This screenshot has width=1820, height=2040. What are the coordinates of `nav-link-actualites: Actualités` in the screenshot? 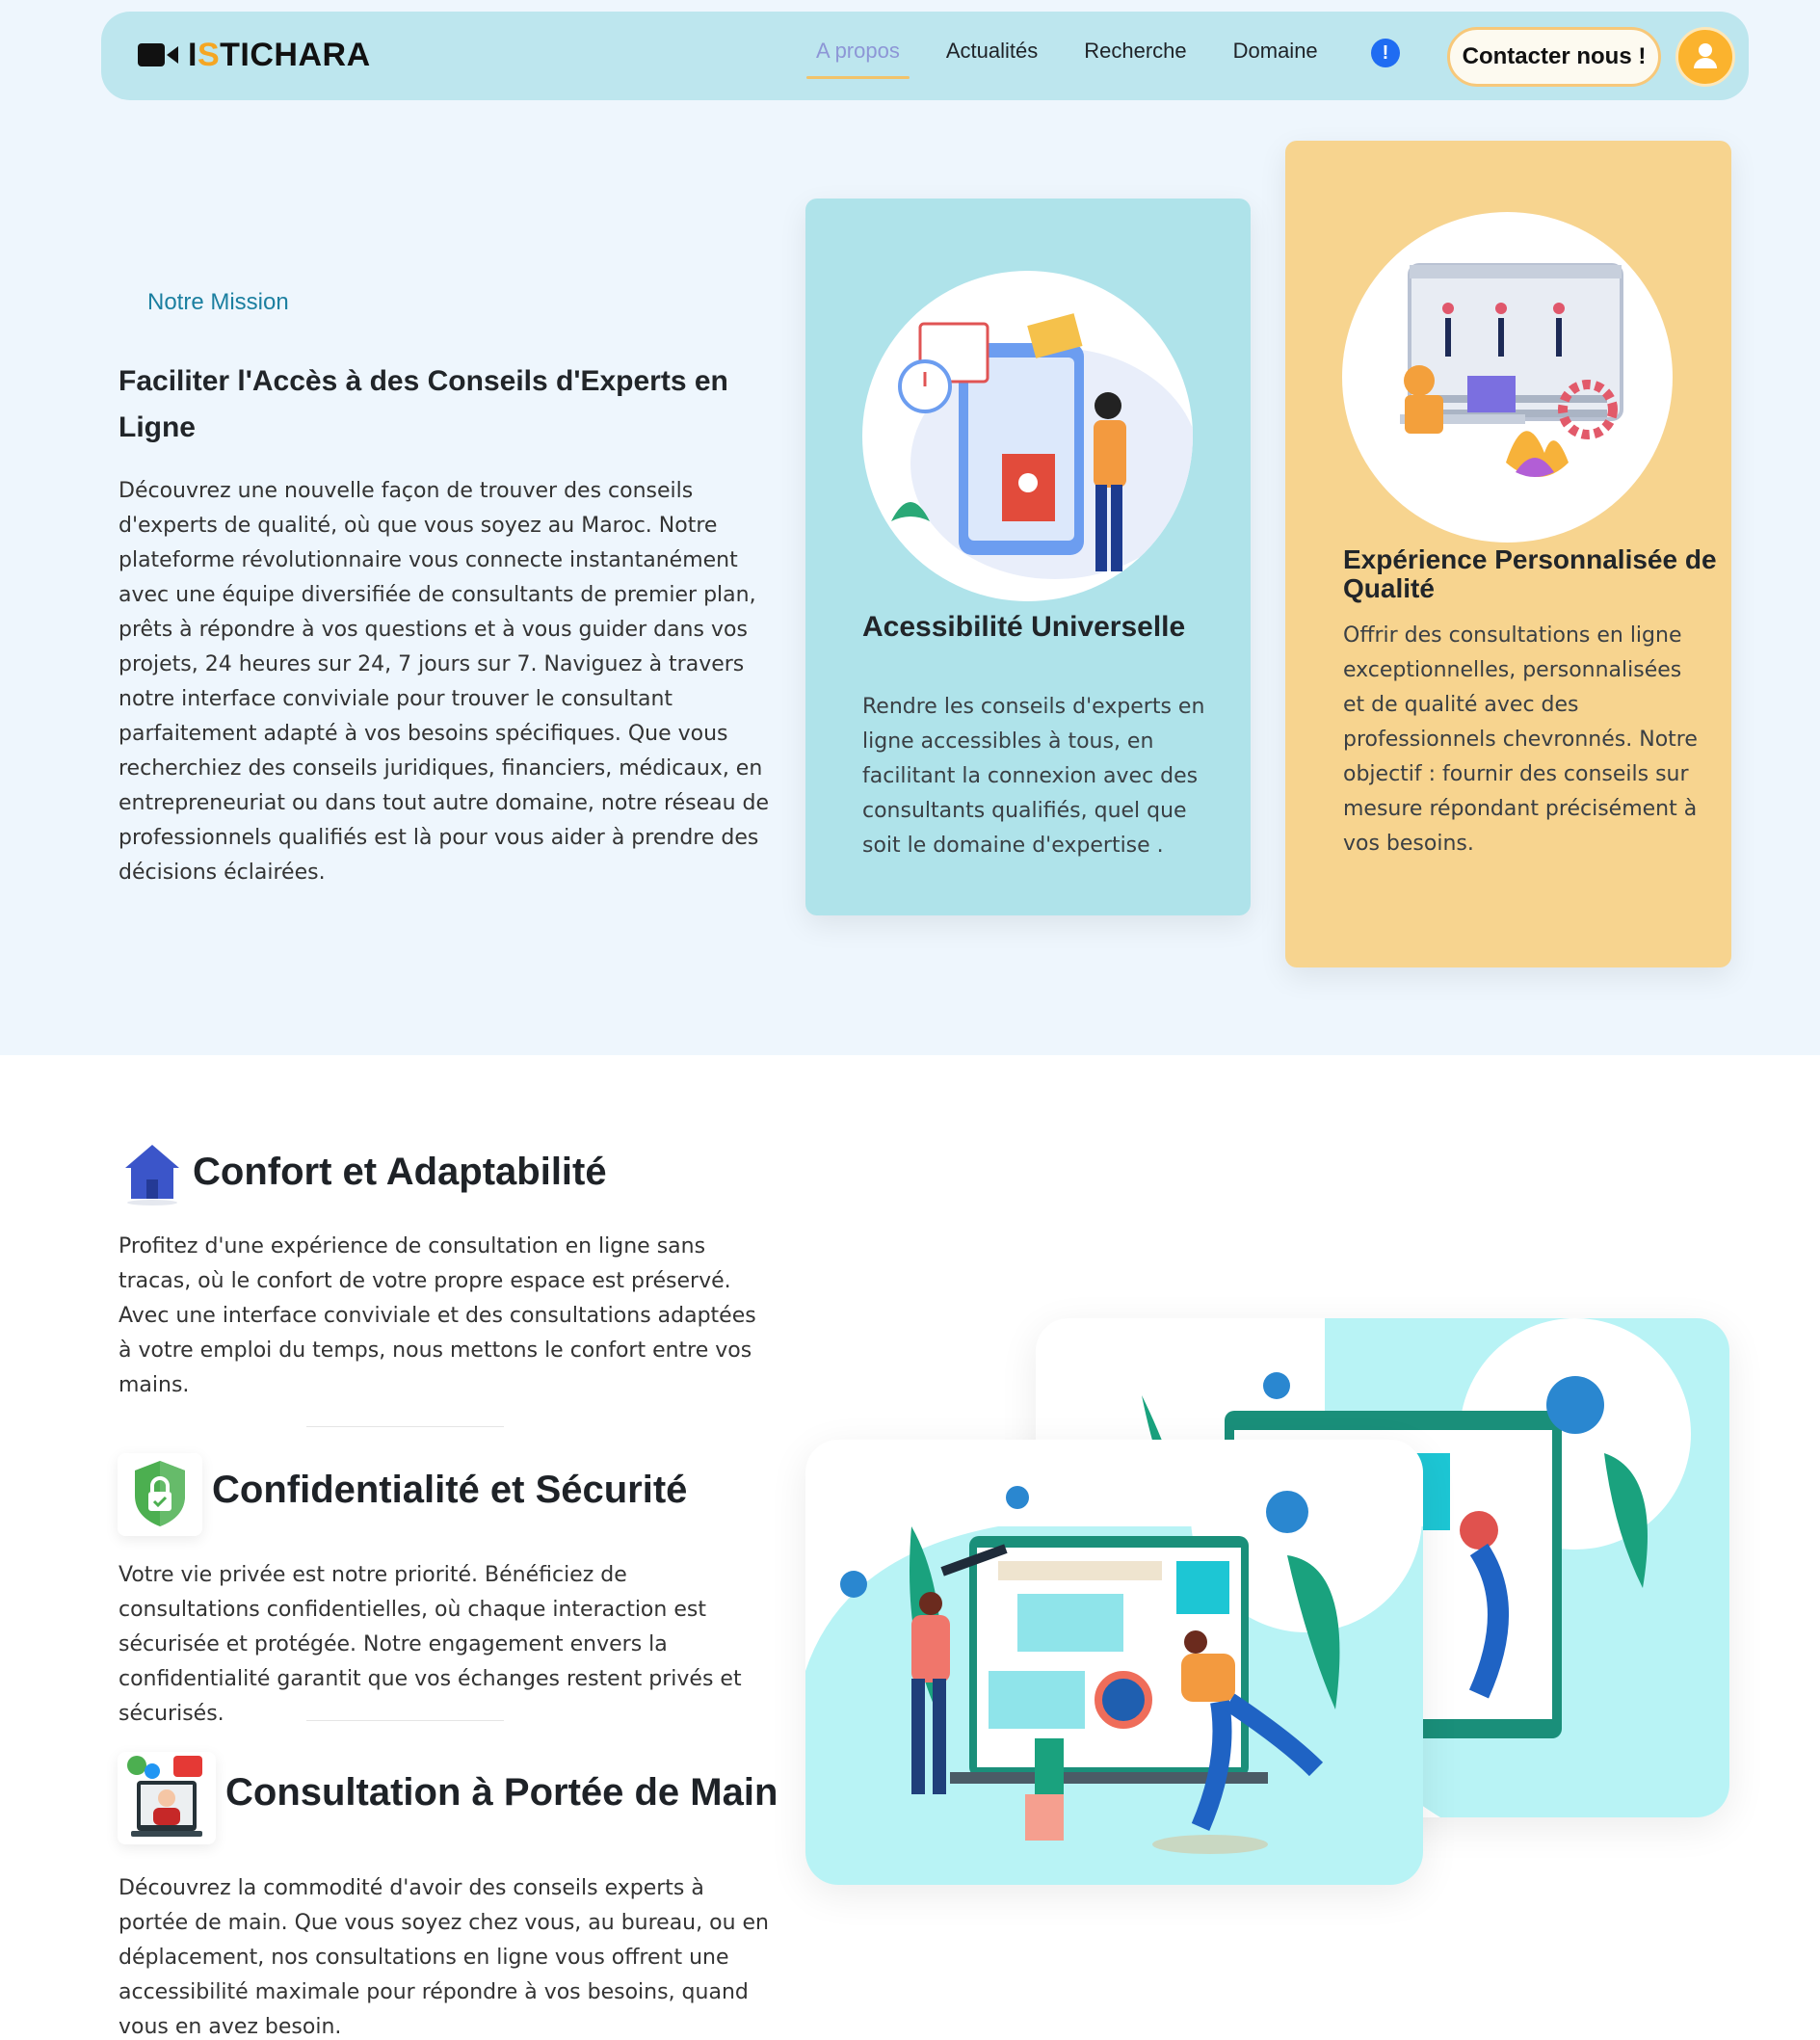 It's located at (992, 56).